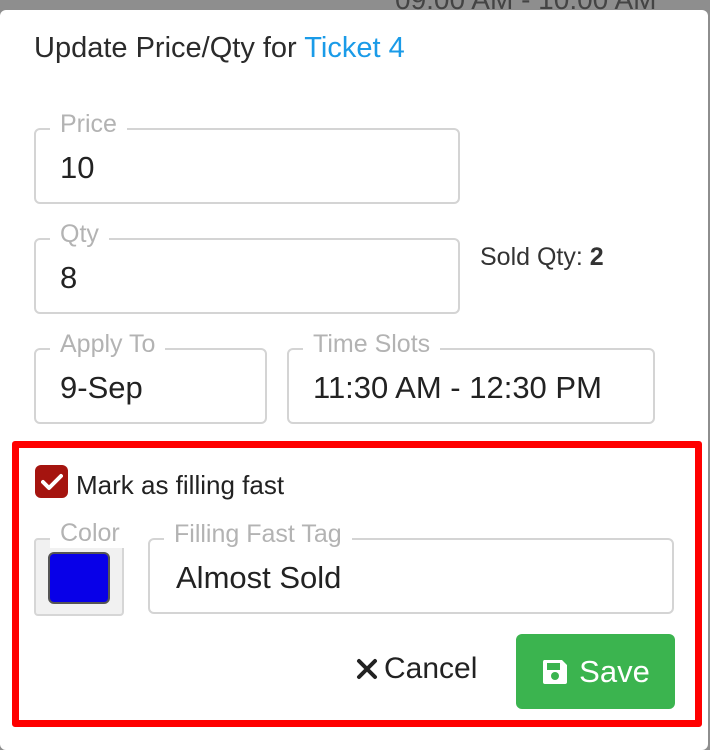 The height and width of the screenshot is (750, 710). I want to click on price-field: Price 10, so click(247, 156).